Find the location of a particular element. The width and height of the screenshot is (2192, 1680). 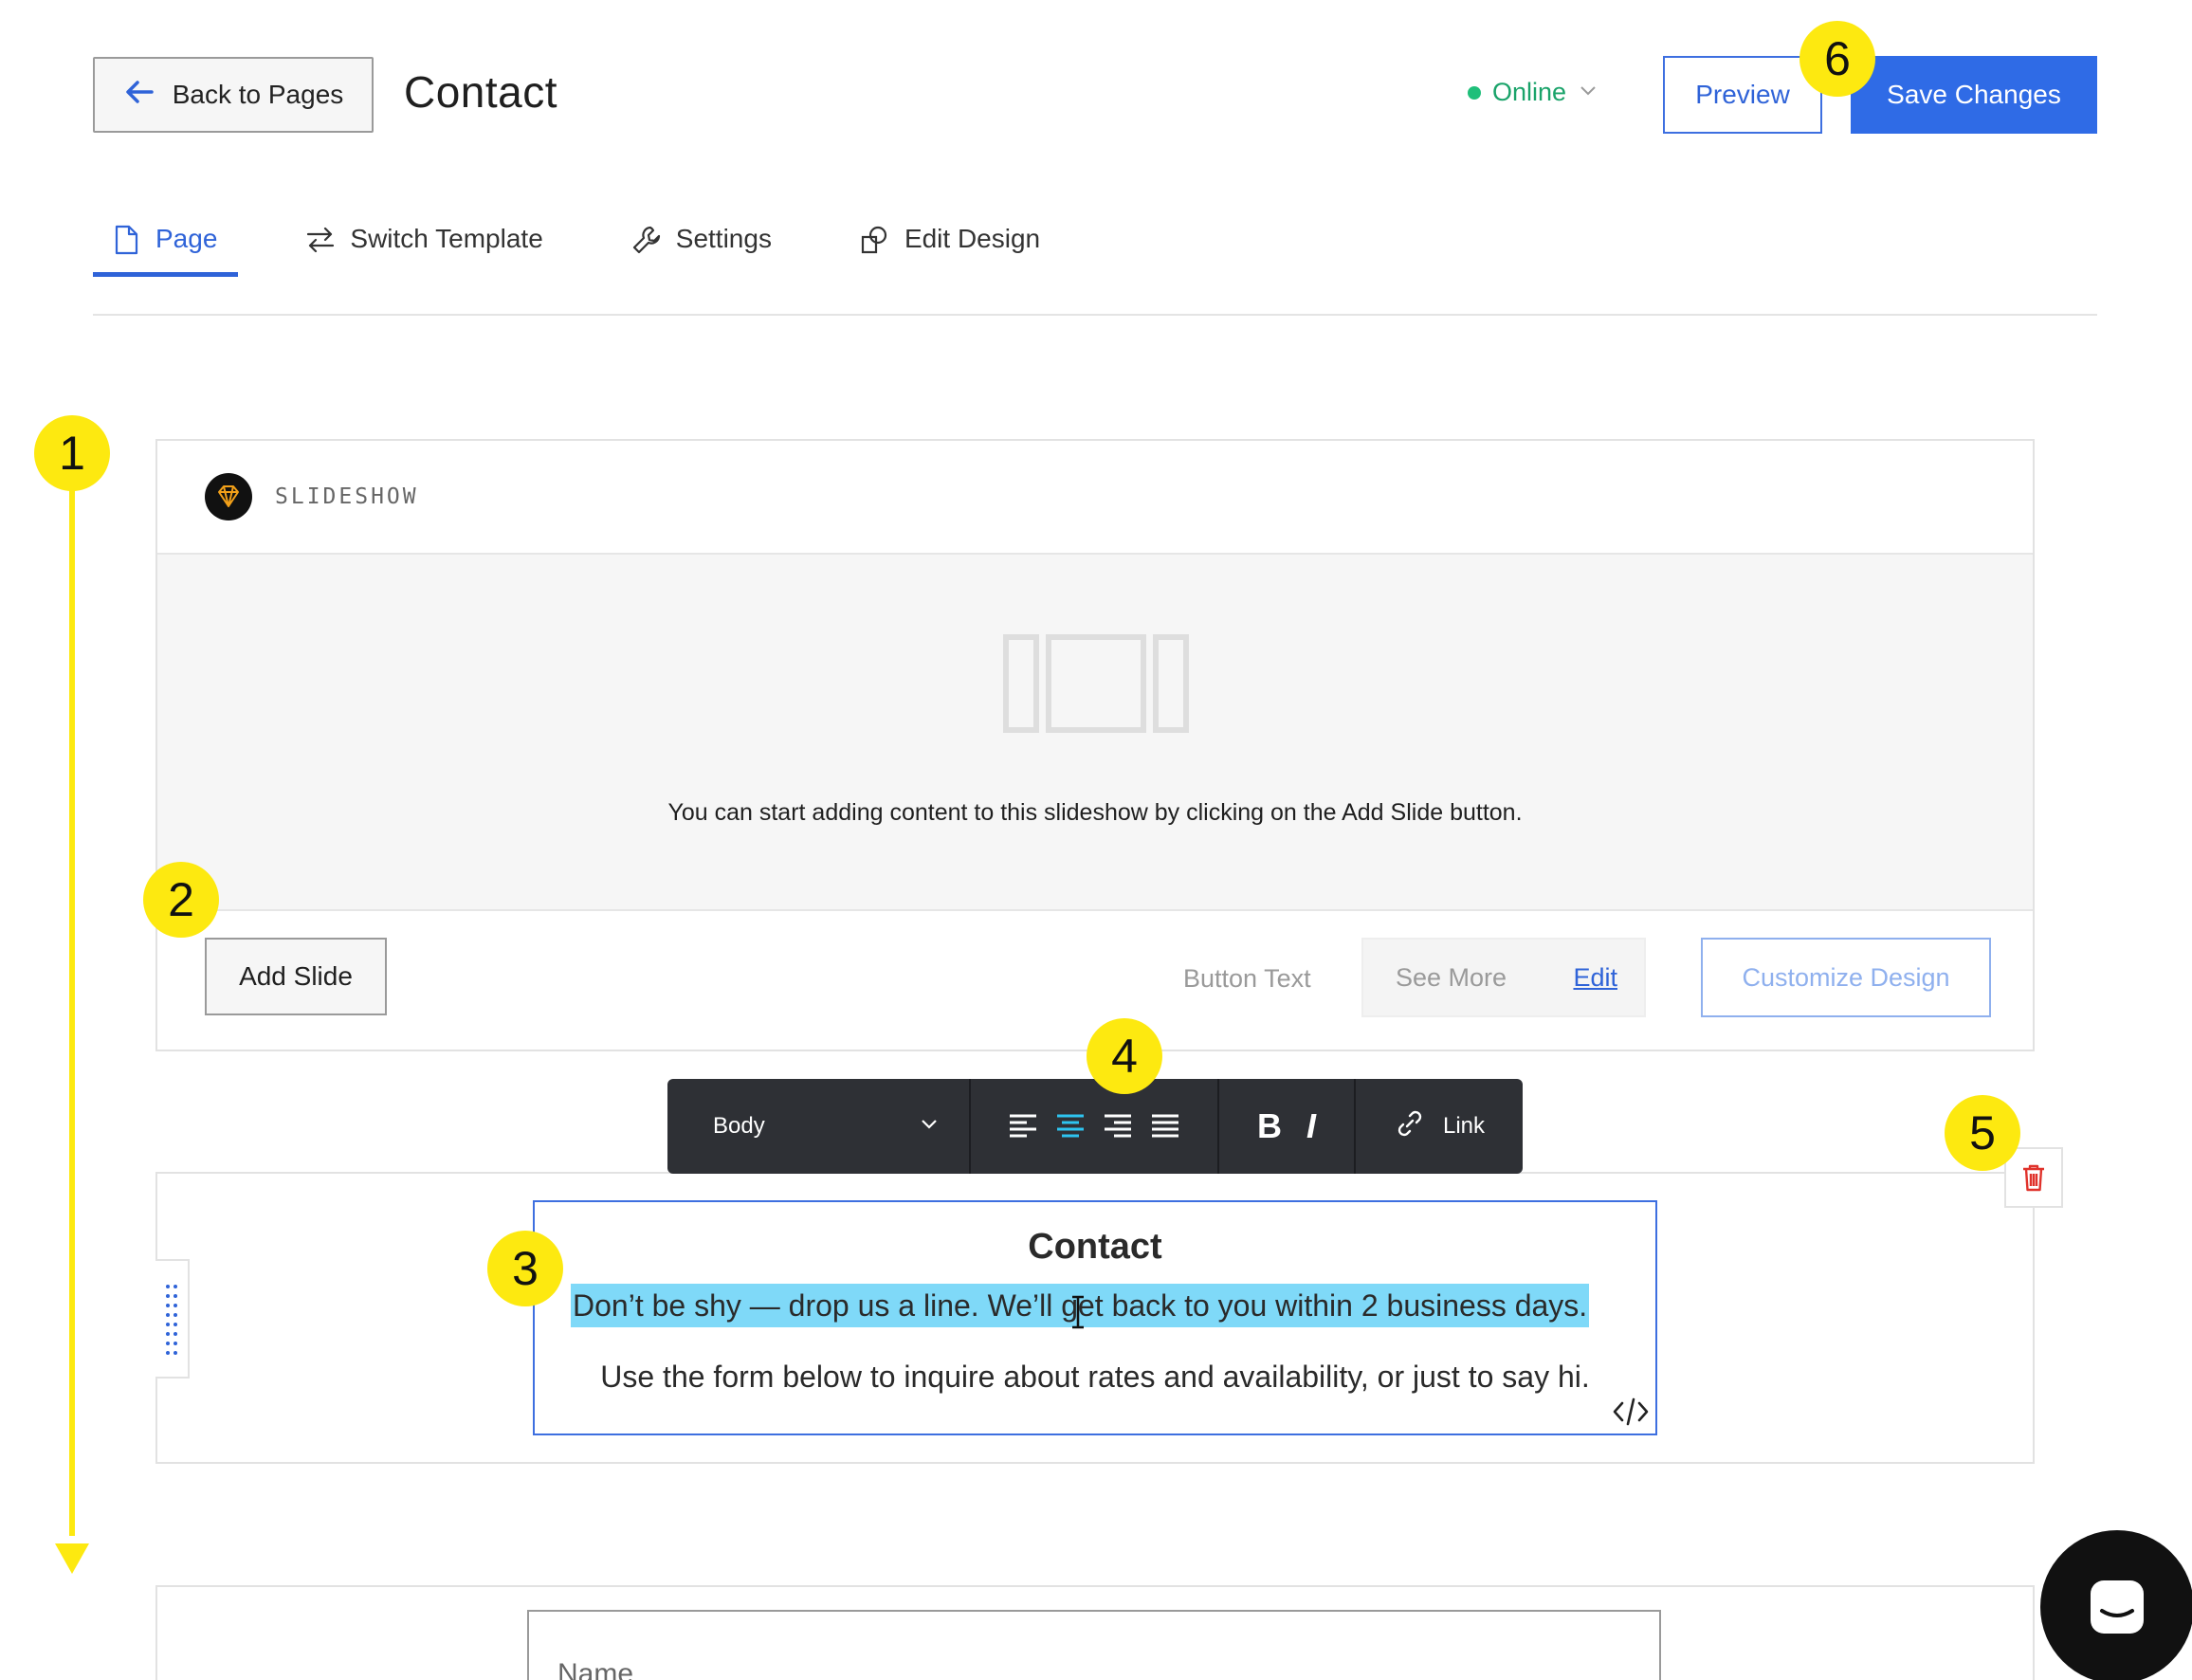

annotation-badge-4: 4 is located at coordinates (1124, 1056).